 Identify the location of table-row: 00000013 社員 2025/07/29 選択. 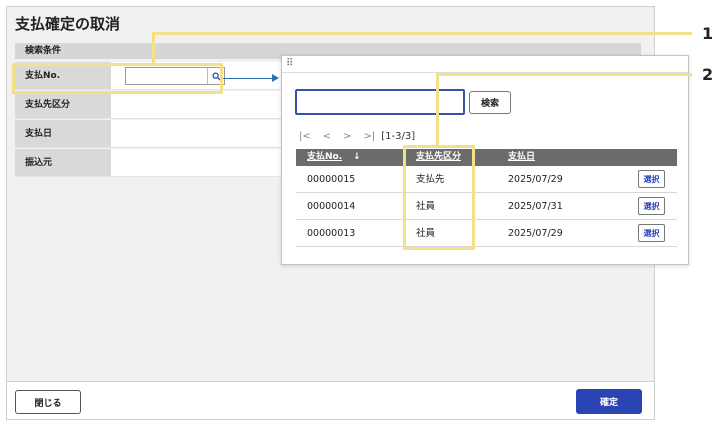
(486, 233).